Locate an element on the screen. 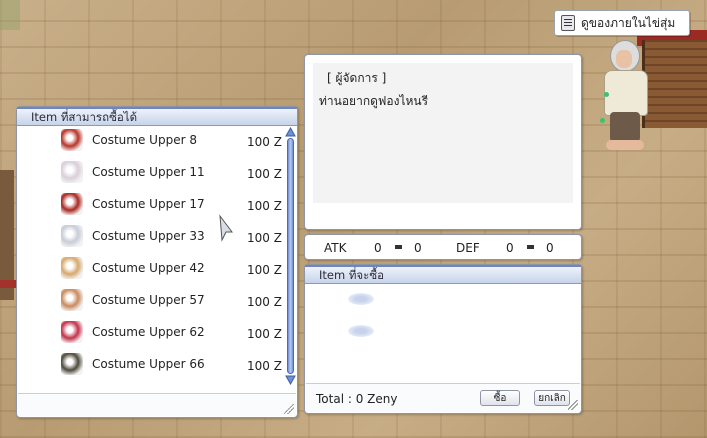 This screenshot has width=707, height=438. scroll-up-arrow-icon is located at coordinates (290, 132).